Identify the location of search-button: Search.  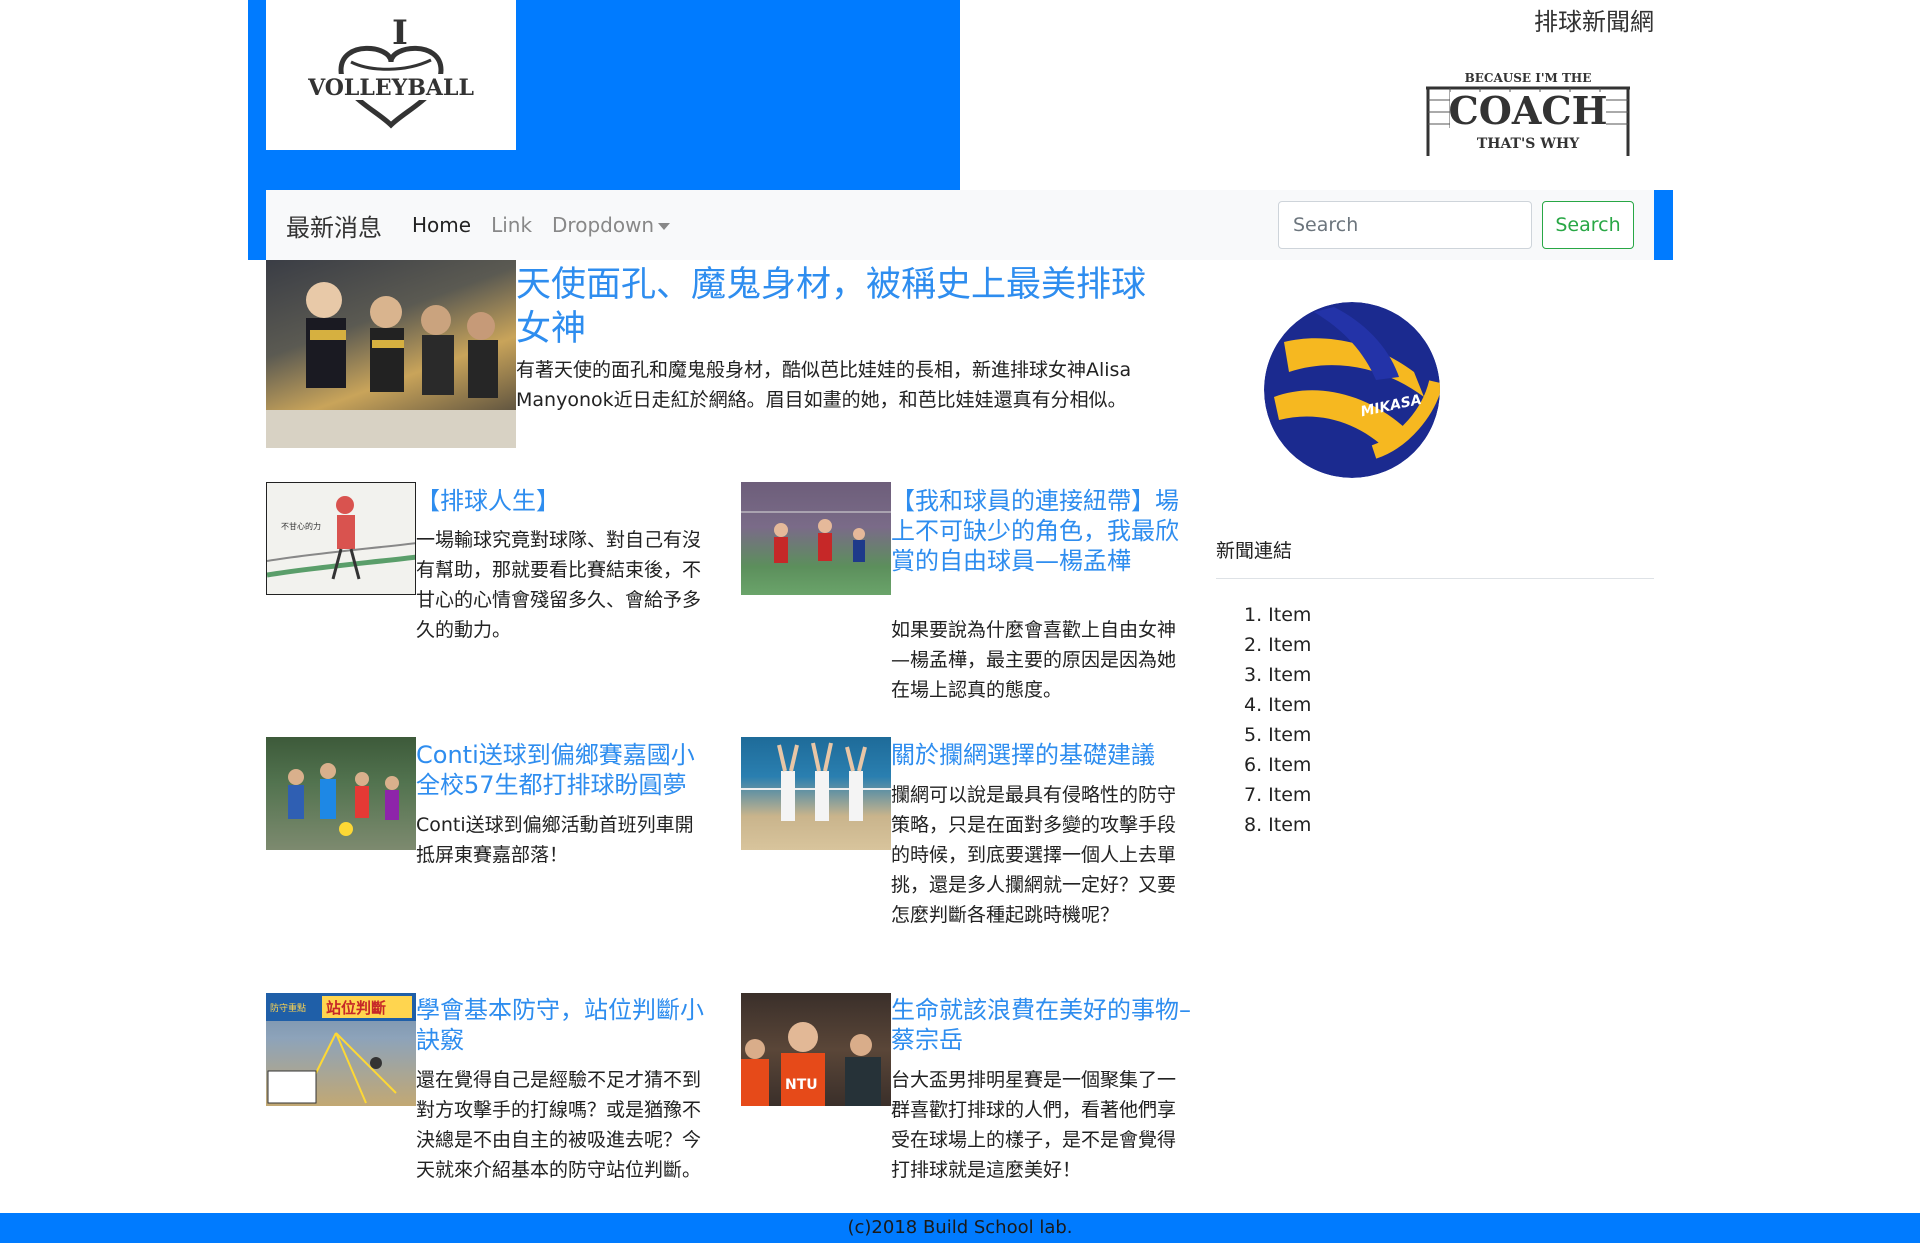
(1588, 225).